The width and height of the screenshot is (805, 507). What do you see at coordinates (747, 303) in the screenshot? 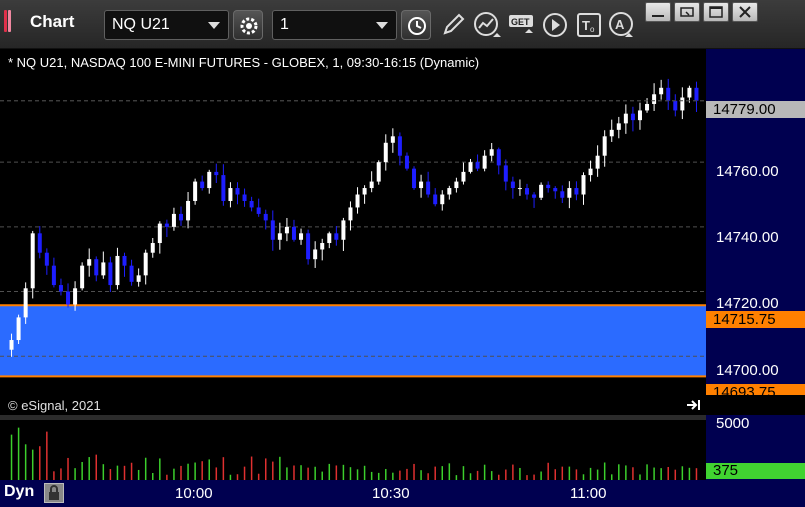
I see `price-label: 14720.00` at bounding box center [747, 303].